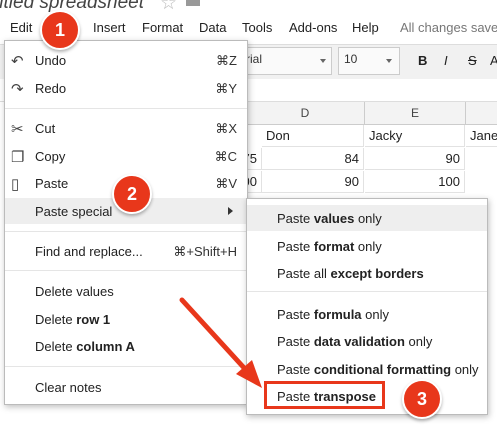  I want to click on step-1-badge: 1, so click(60, 30).